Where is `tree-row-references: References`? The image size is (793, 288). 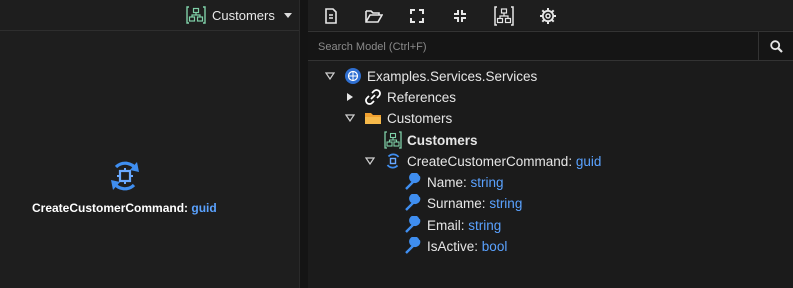
tree-row-references: References is located at coordinates (400, 97).